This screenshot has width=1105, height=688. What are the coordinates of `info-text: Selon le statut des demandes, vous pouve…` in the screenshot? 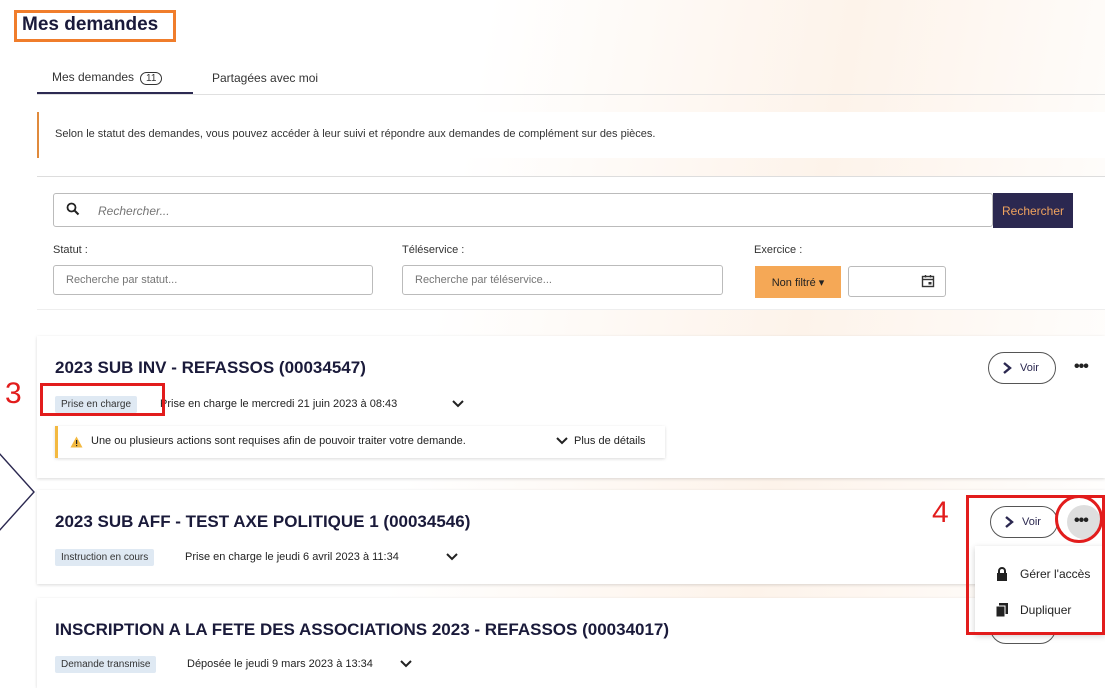 It's located at (355, 134).